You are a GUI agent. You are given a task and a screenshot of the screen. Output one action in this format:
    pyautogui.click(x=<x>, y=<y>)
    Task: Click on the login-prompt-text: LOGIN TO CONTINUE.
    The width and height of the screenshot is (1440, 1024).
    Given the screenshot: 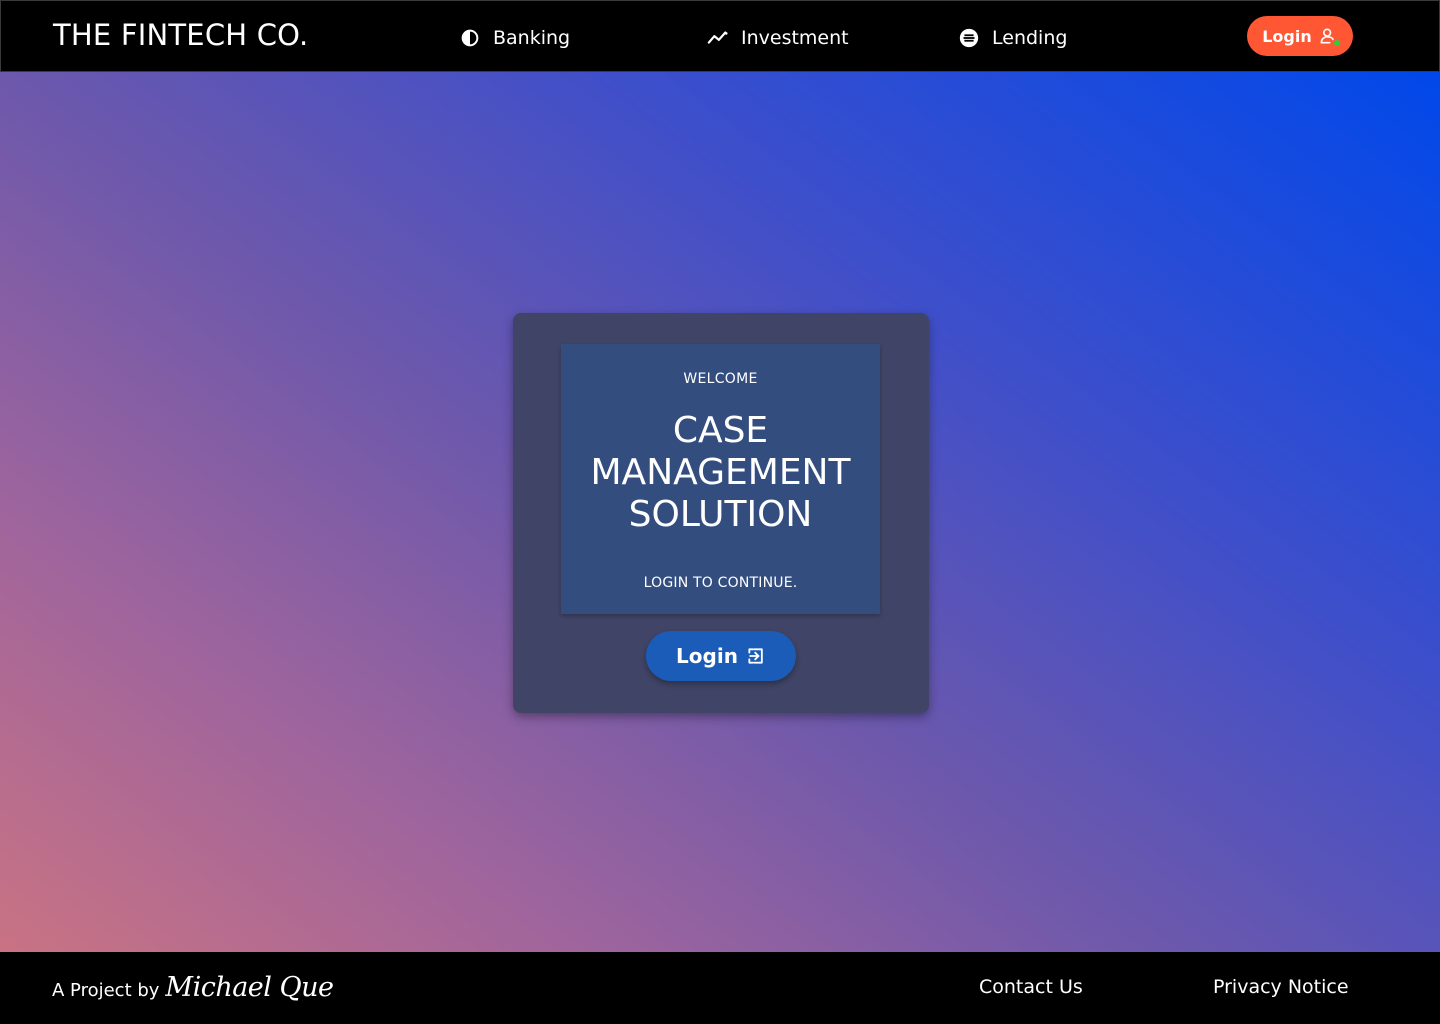 What is the action you would take?
    pyautogui.click(x=720, y=583)
    